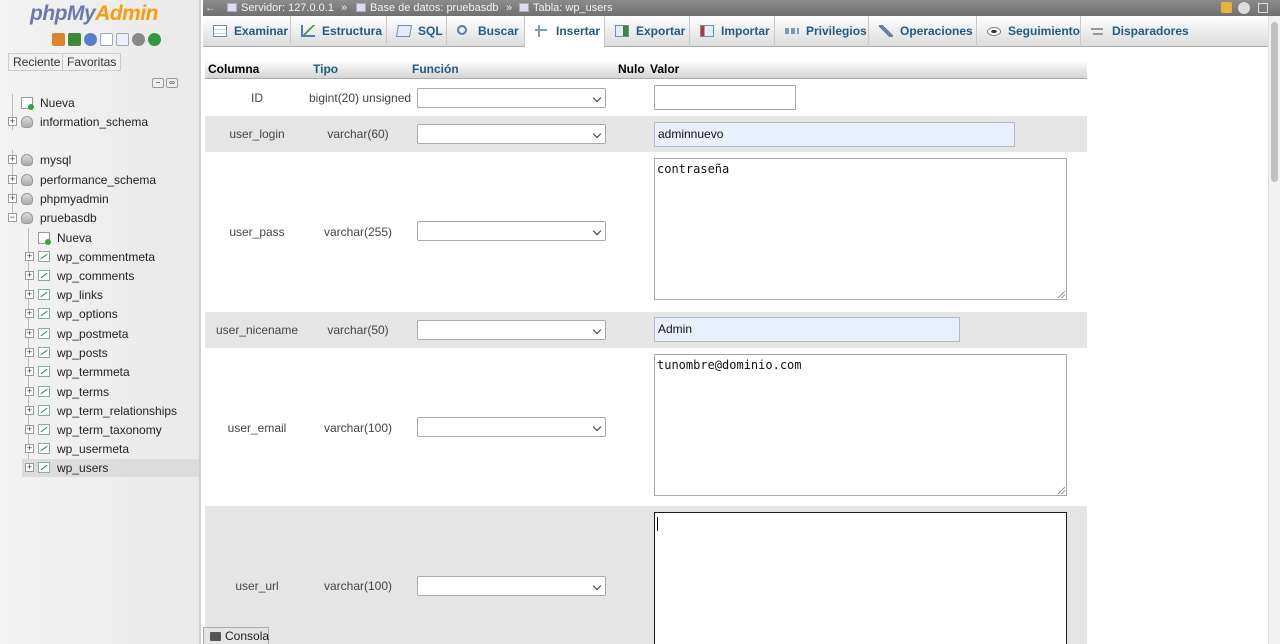 The height and width of the screenshot is (644, 1280). What do you see at coordinates (58, 39) in the screenshot?
I see `home-icon` at bounding box center [58, 39].